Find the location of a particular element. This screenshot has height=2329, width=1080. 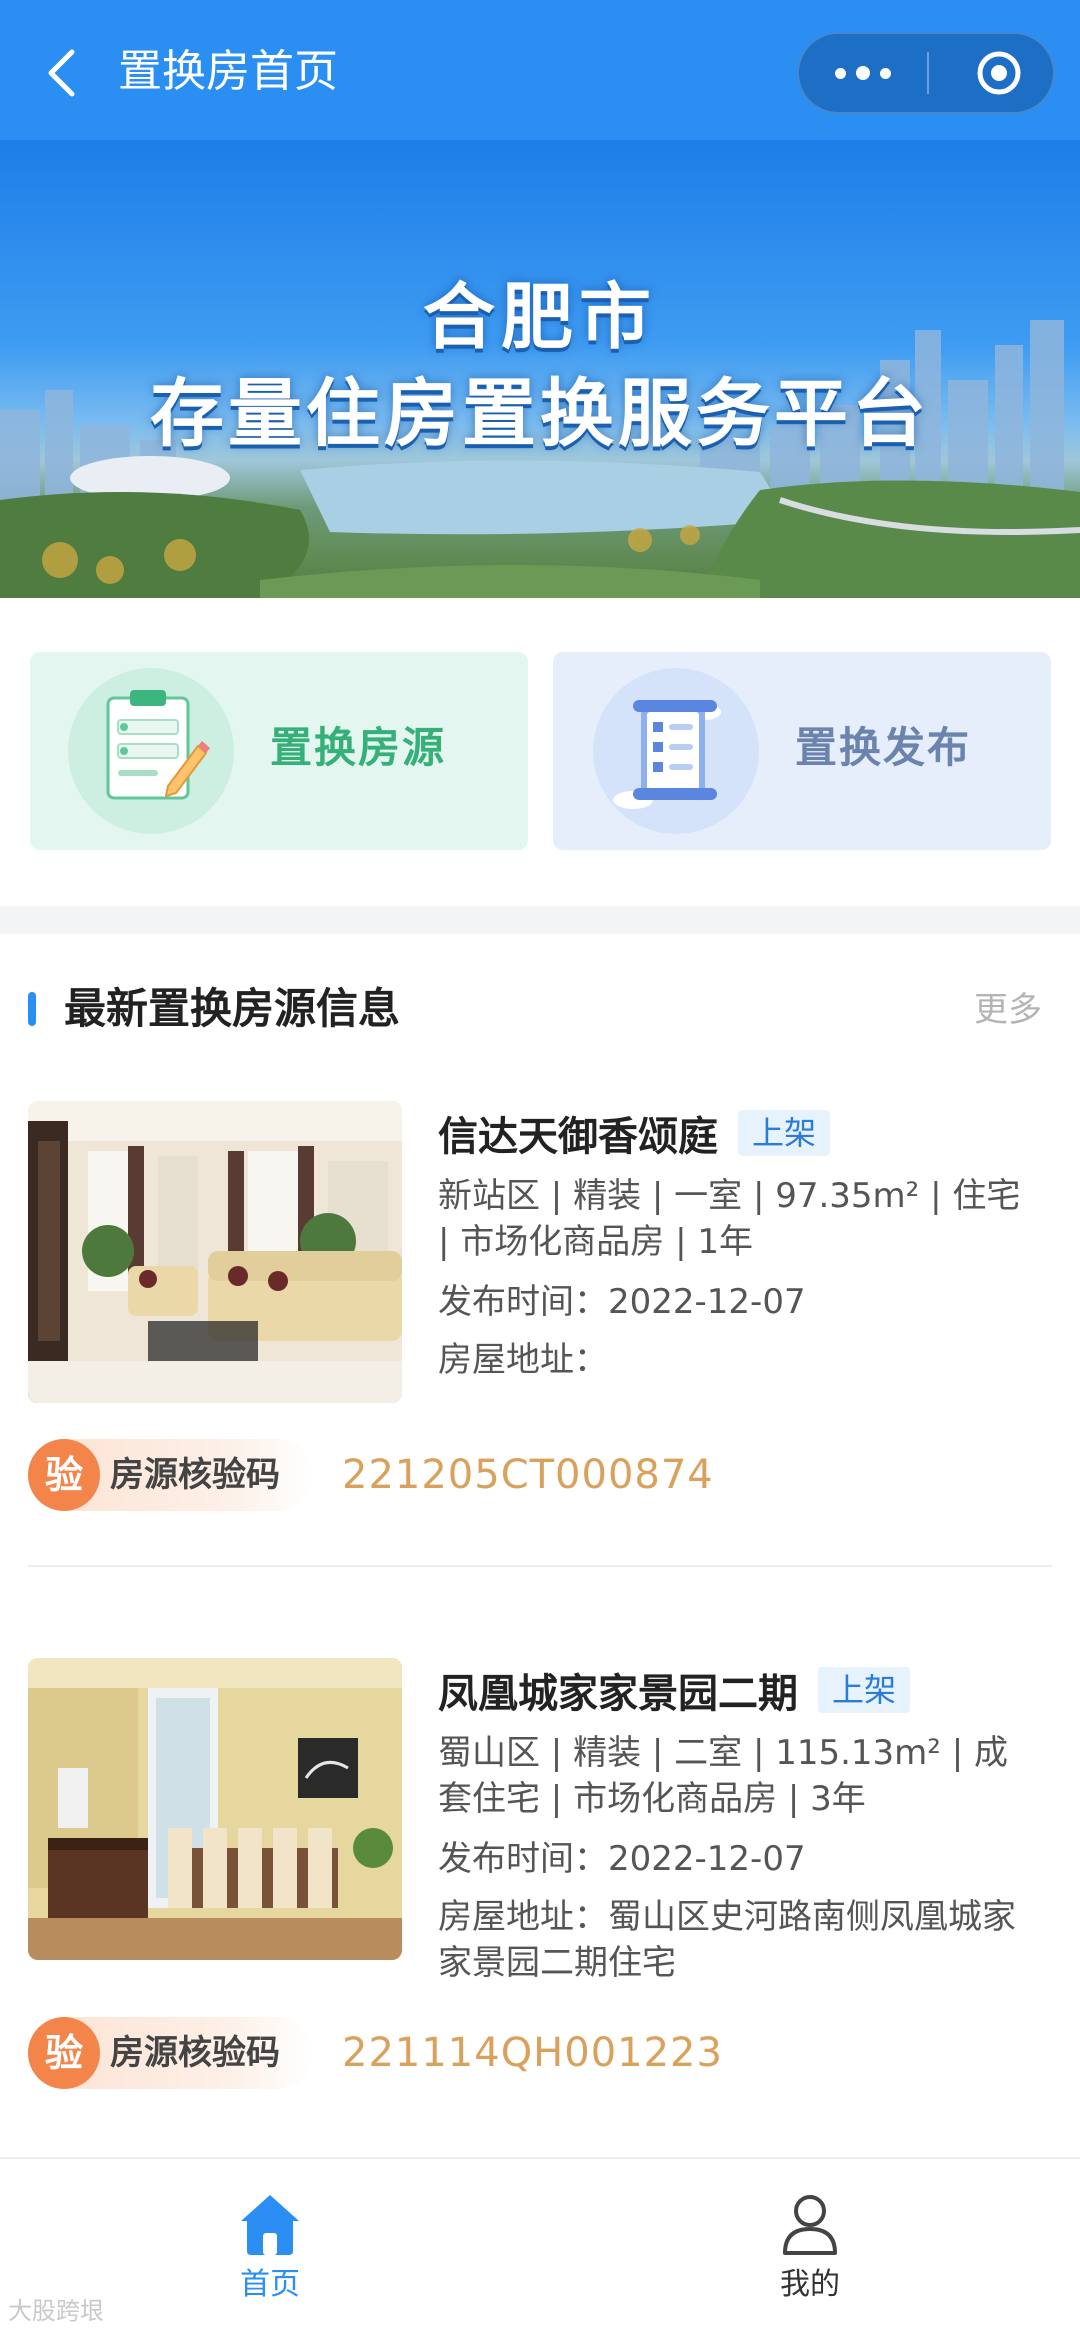

section-accent-bar is located at coordinates (32, 1009).